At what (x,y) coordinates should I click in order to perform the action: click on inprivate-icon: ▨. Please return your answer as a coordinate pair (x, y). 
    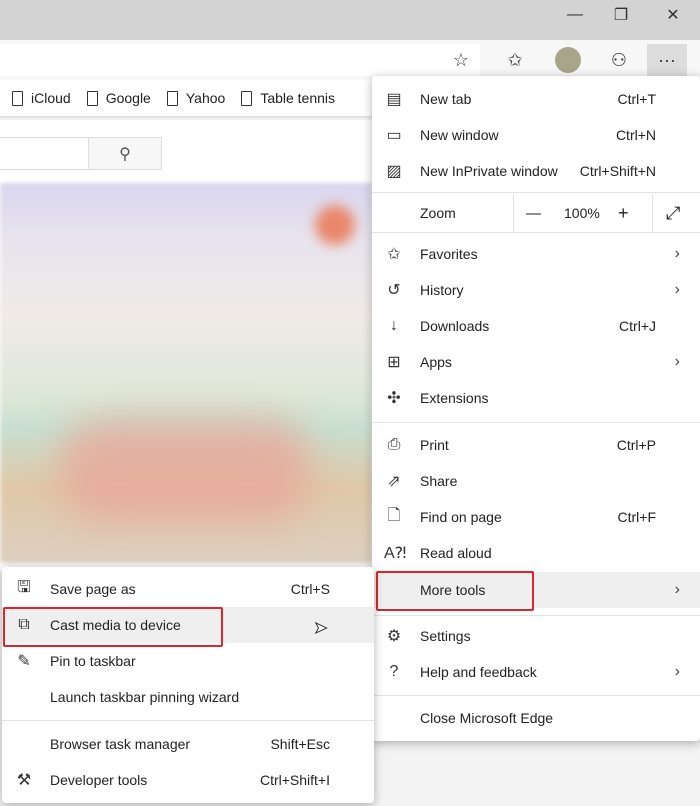
    Looking at the image, I should click on (394, 171).